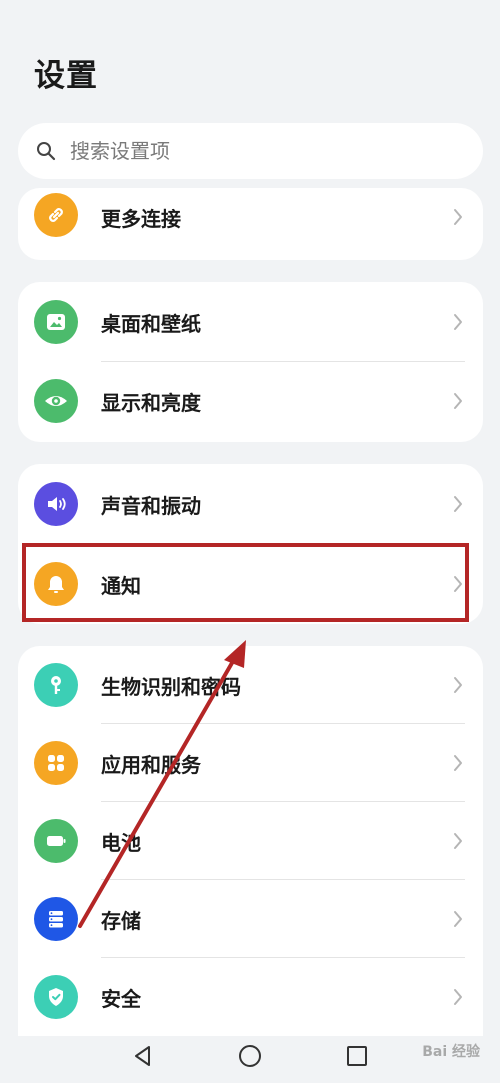 This screenshot has width=500, height=1083. Describe the element at coordinates (56, 584) in the screenshot. I see `bell-icon` at that location.